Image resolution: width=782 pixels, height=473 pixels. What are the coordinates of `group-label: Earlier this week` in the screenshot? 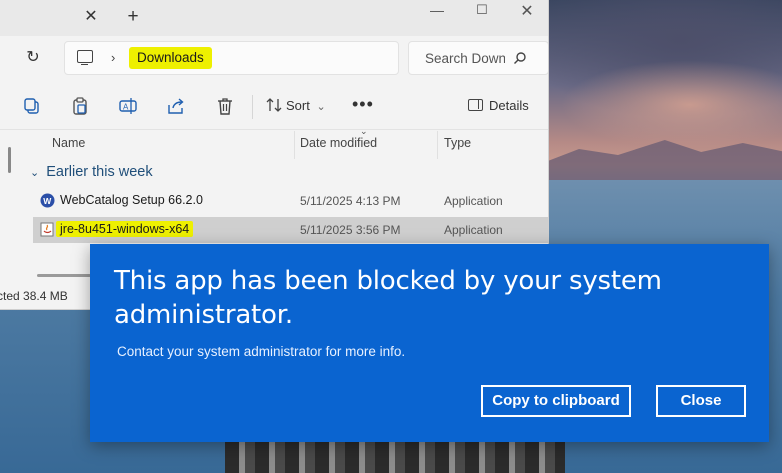 It's located at (99, 172).